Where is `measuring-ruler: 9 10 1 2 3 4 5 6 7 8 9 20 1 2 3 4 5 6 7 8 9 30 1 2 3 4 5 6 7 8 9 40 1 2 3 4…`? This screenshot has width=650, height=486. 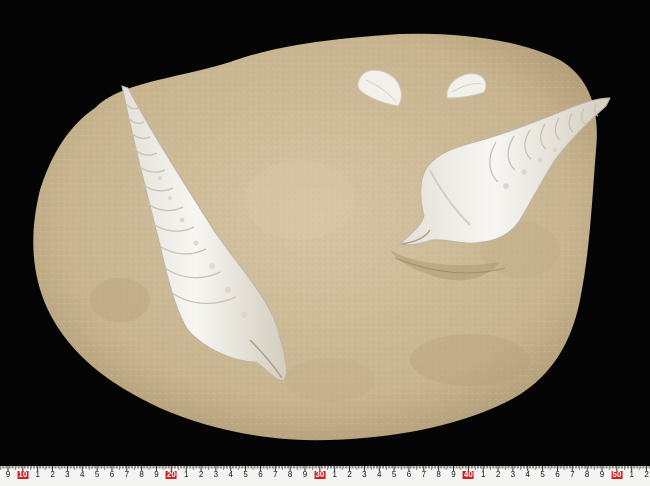 measuring-ruler: 9 10 1 2 3 4 5 6 7 8 9 20 1 2 3 4 5 6 7 8 9 30 1 2 3 4 5 6 7 8 9 40 1 2 3 4… is located at coordinates (325, 476).